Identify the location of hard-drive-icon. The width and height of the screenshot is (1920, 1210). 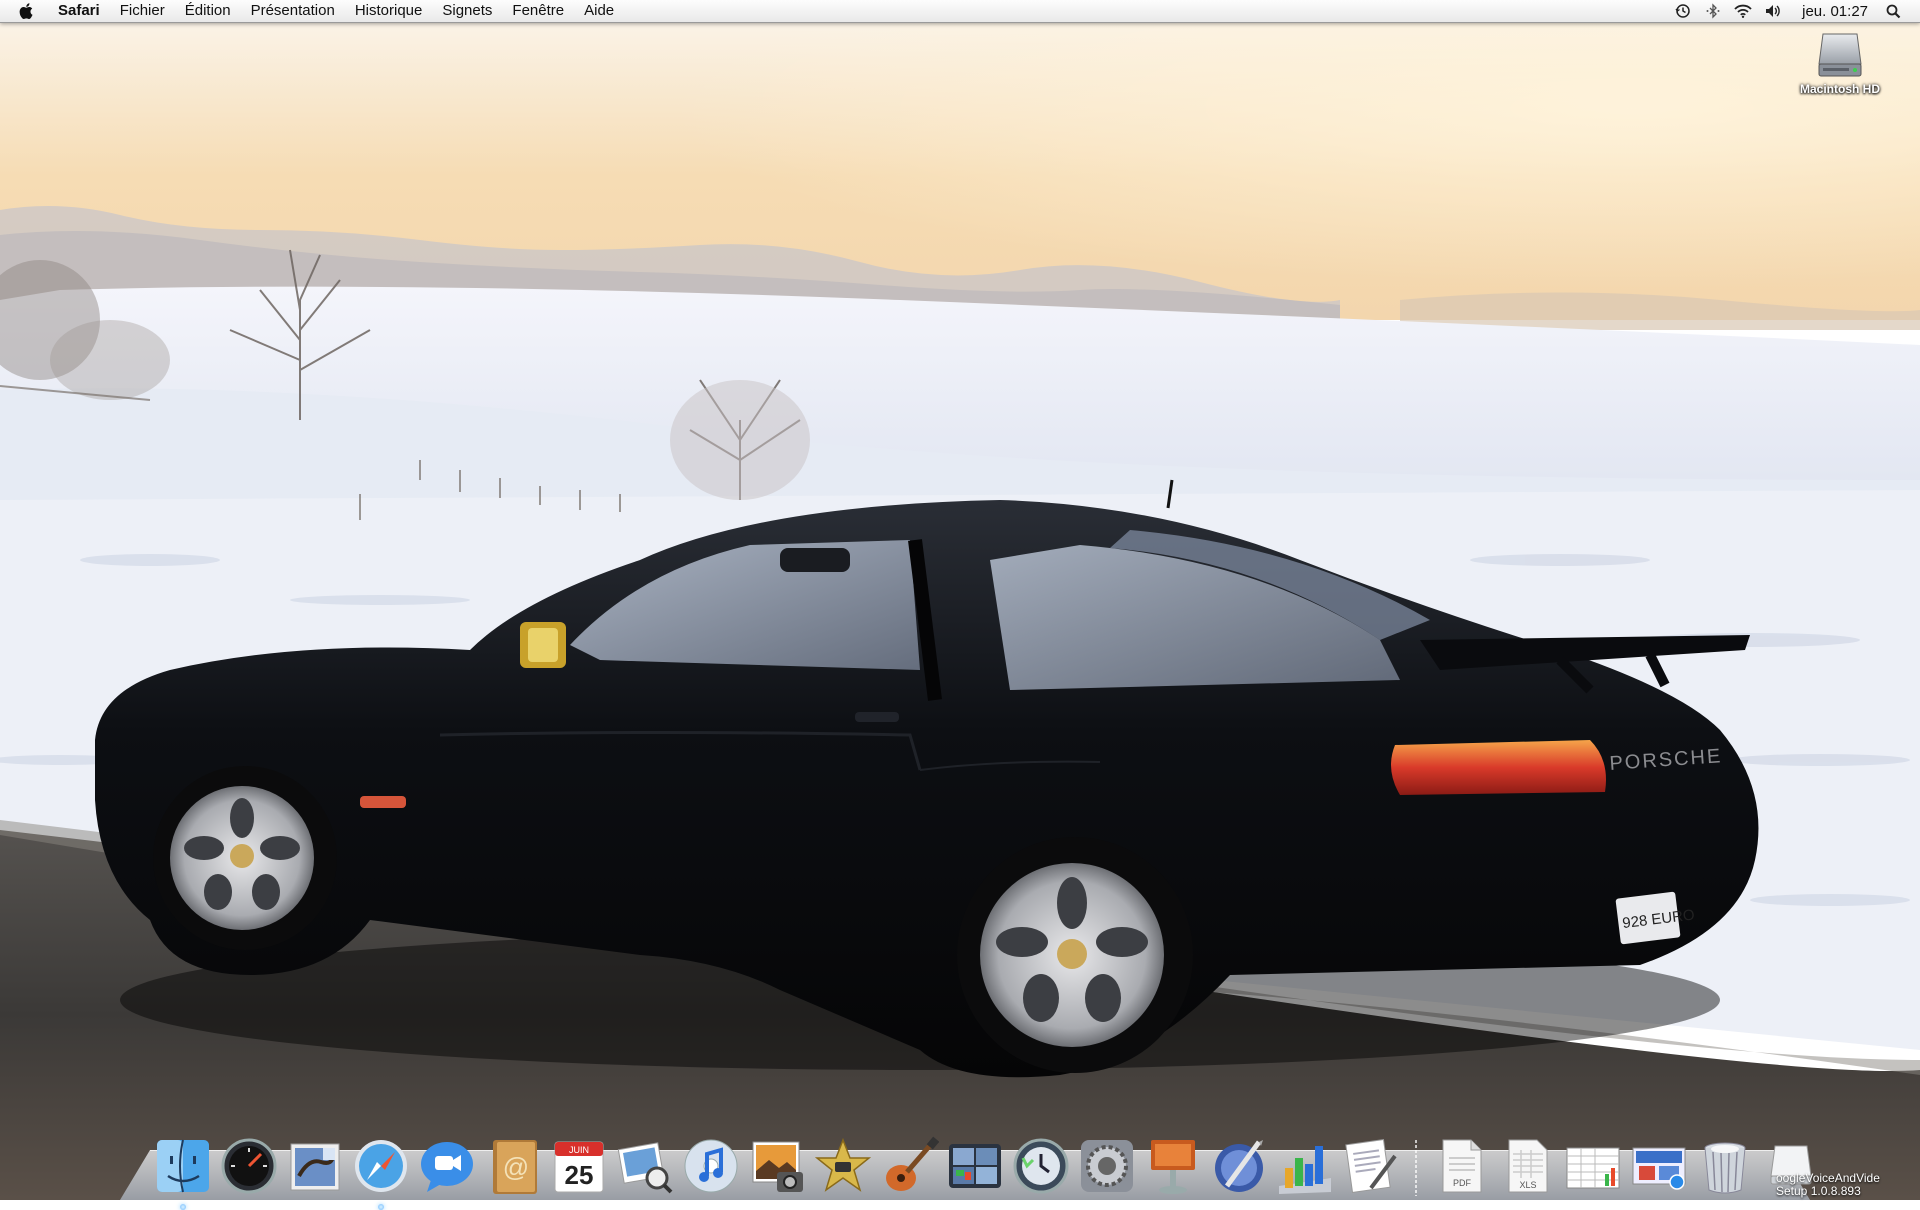
(1840, 55).